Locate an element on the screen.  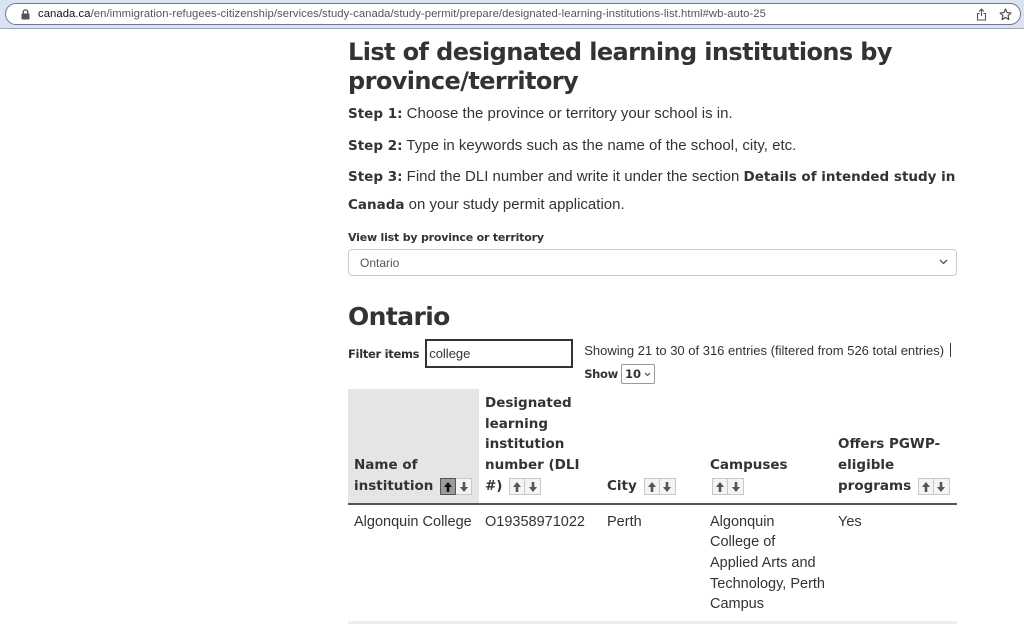
filter-input: college is located at coordinates (499, 353).